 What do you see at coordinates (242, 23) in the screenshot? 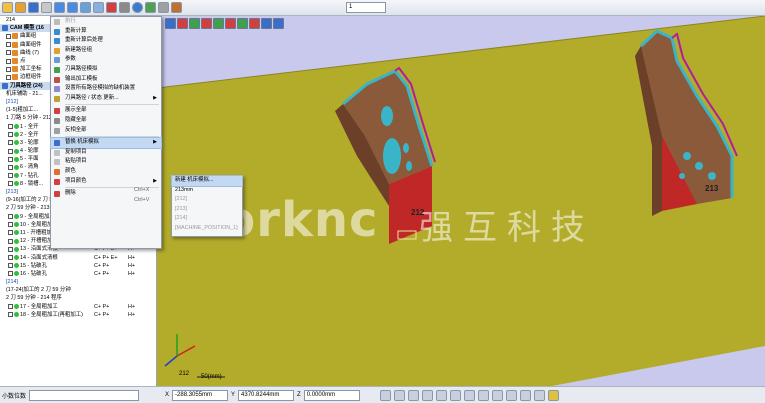
I see `view-iso-icon` at bounding box center [242, 23].